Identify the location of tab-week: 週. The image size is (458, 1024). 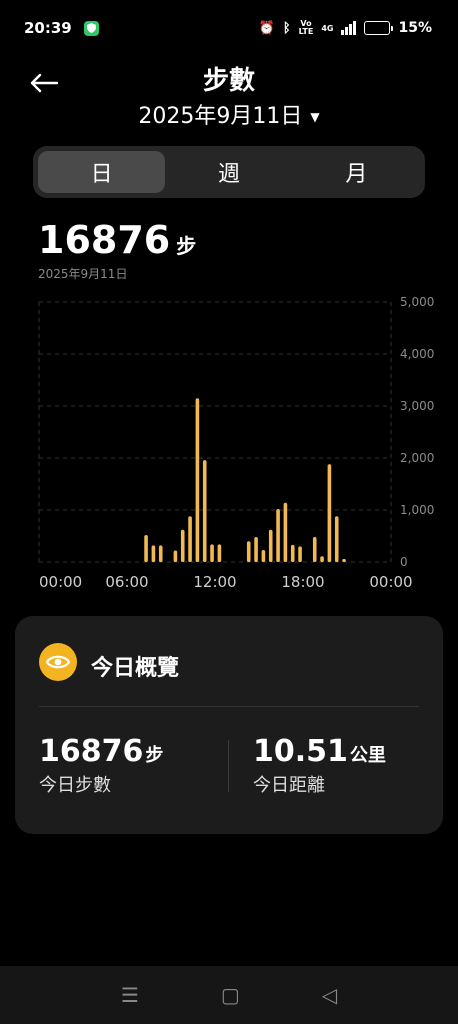
(228, 172).